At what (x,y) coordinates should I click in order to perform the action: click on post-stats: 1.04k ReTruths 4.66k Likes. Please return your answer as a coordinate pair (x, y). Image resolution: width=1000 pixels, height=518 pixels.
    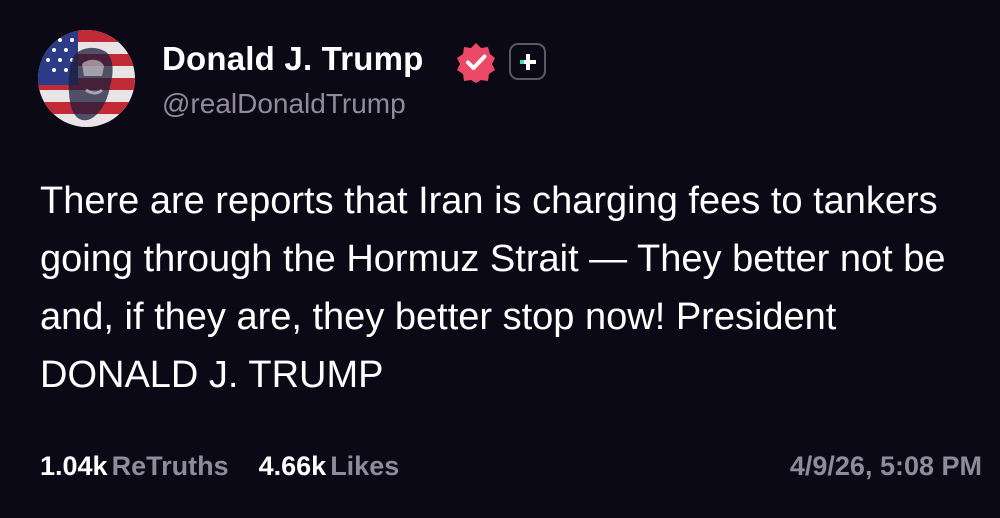
    Looking at the image, I should click on (234, 466).